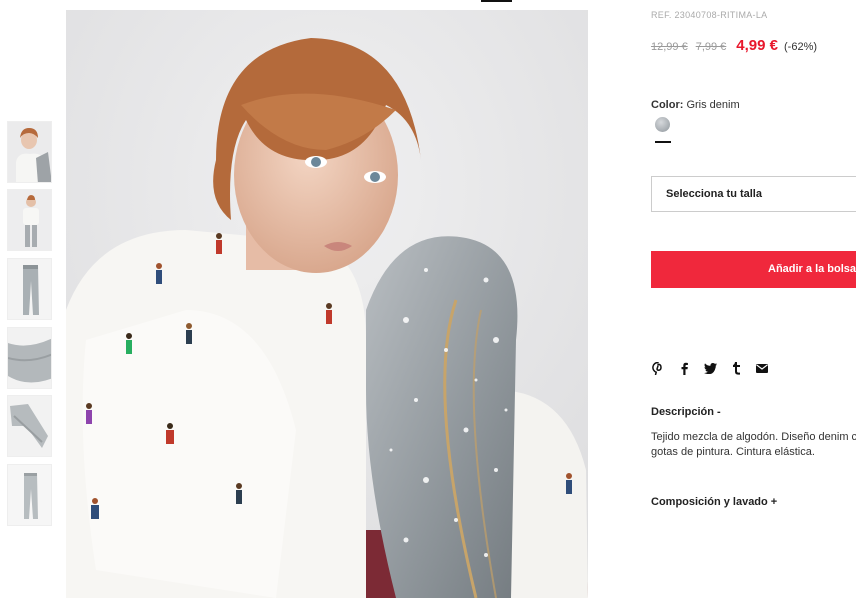 This screenshot has width=856, height=598. Describe the element at coordinates (714, 502) in the screenshot. I see `composition-toggle: Composición y lavado +` at that location.